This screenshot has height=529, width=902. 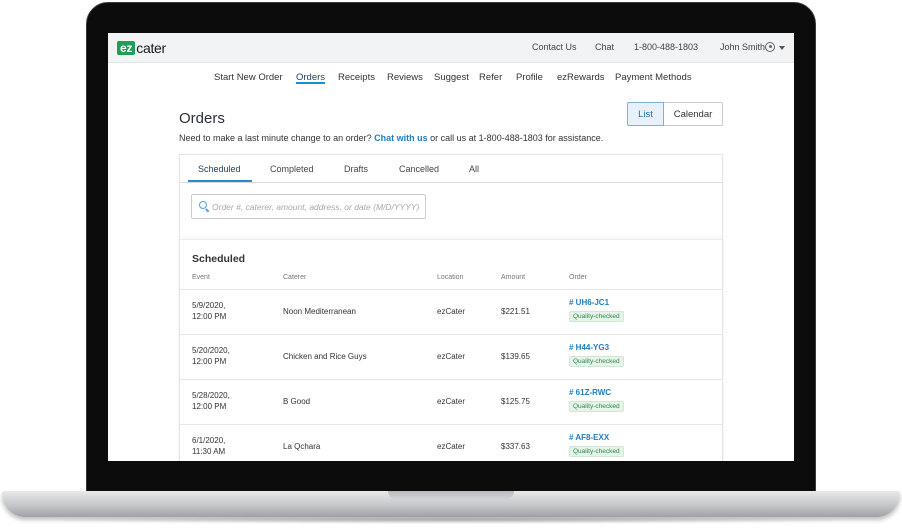 I want to click on nav-reviews: Reviews, so click(x=405, y=77).